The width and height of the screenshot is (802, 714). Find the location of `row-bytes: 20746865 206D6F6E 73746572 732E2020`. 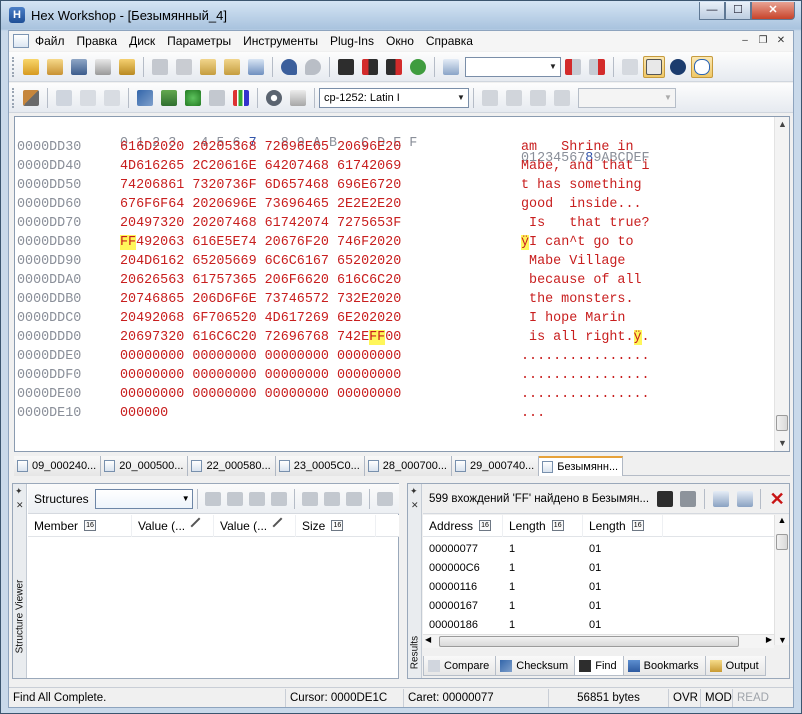

row-bytes: 20746865 206D6F6E 73746572 732E2020 is located at coordinates (260, 299).